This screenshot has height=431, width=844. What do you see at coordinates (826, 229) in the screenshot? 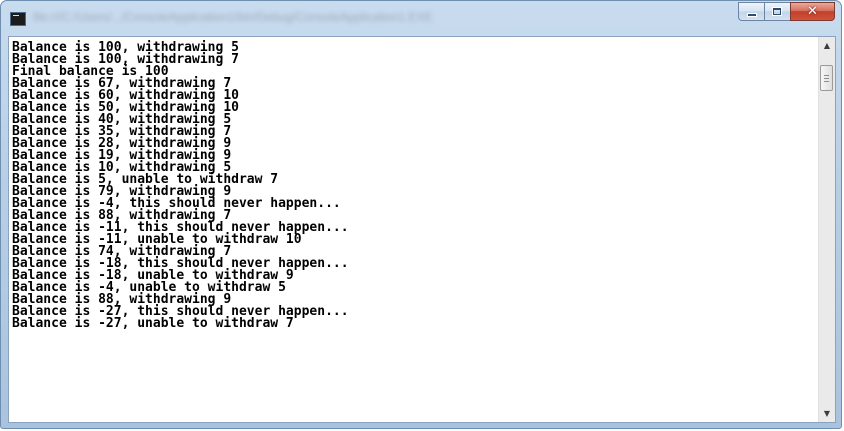
I see `vertical-scrollbar: ▲ ▼` at bounding box center [826, 229].